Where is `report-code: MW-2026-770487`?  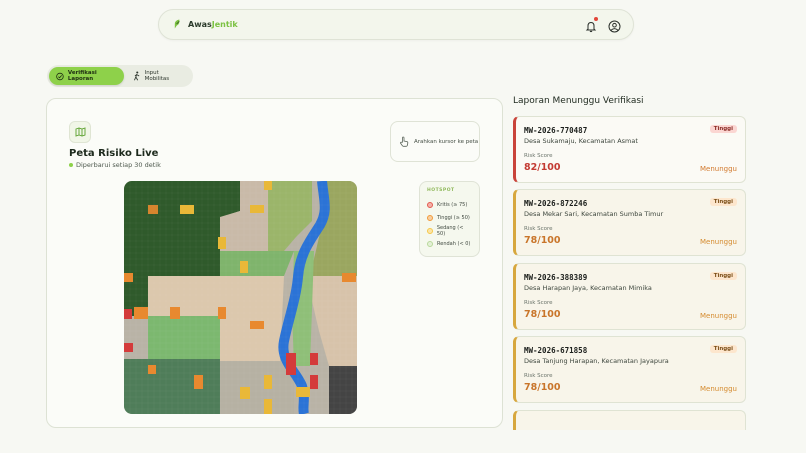 report-code: MW-2026-770487 is located at coordinates (556, 130).